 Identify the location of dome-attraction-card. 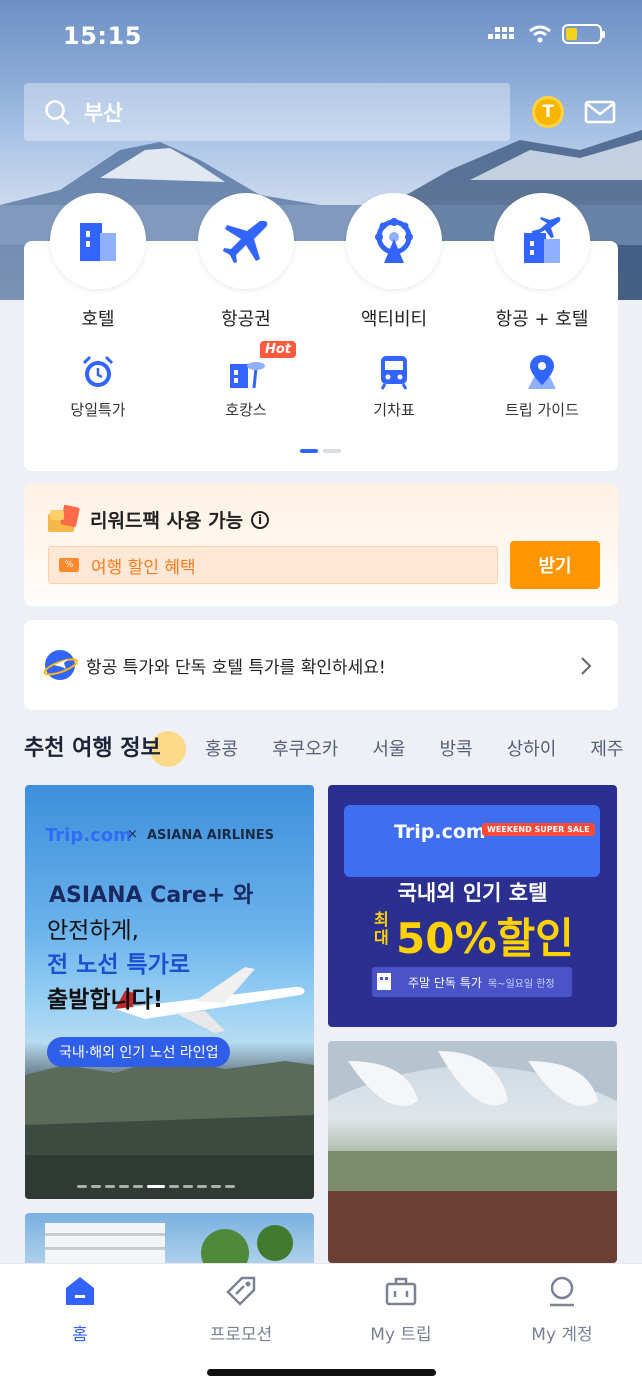
(472, 1152).